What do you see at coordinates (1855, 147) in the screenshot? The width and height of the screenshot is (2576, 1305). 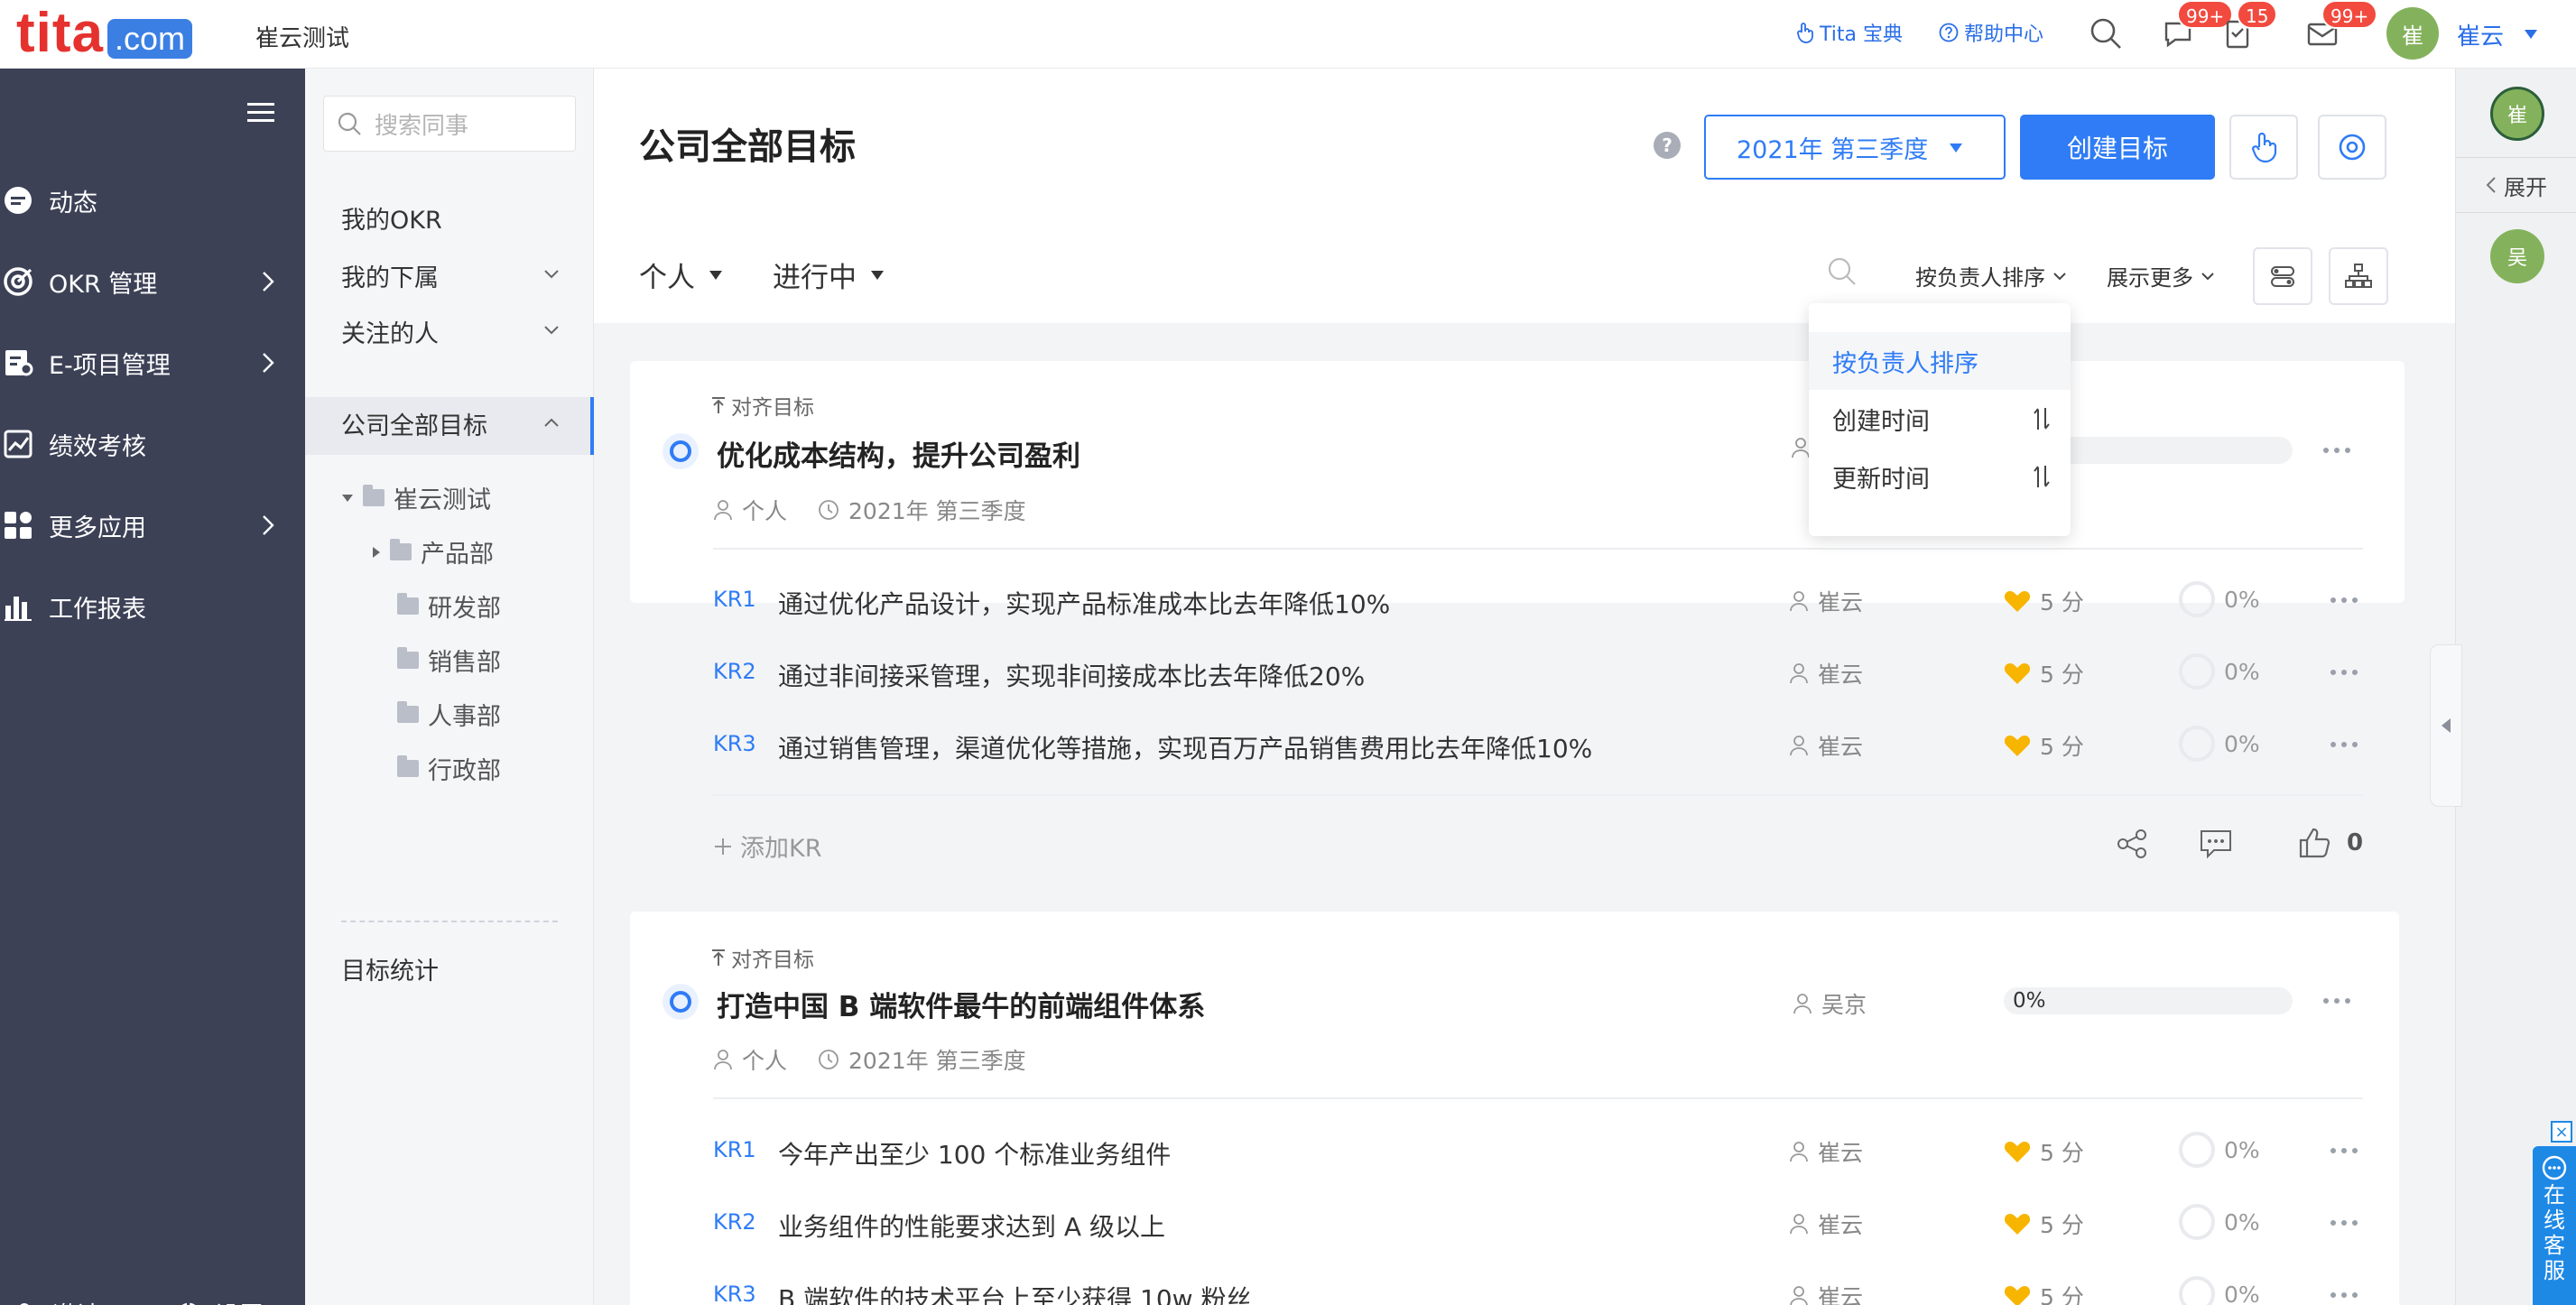 I see `period-select: 2021年 第三季度` at bounding box center [1855, 147].